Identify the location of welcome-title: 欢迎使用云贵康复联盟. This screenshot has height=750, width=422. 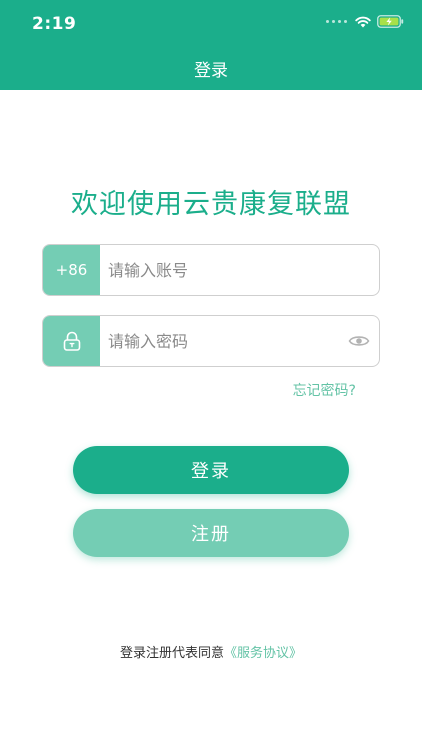
(211, 204).